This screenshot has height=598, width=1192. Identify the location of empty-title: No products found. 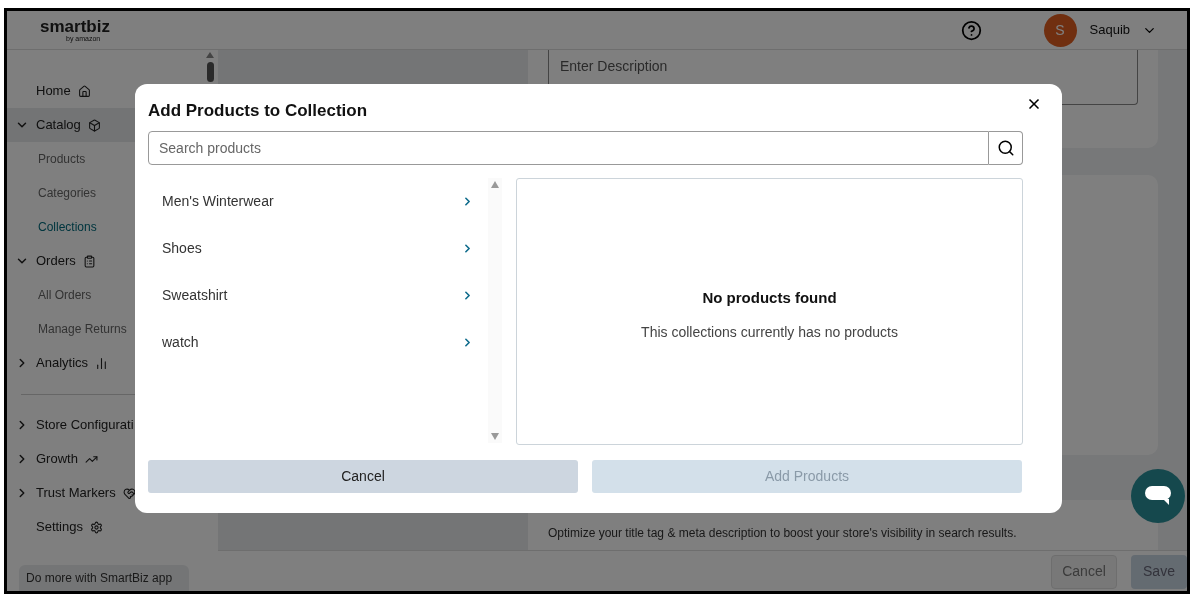
(769, 298).